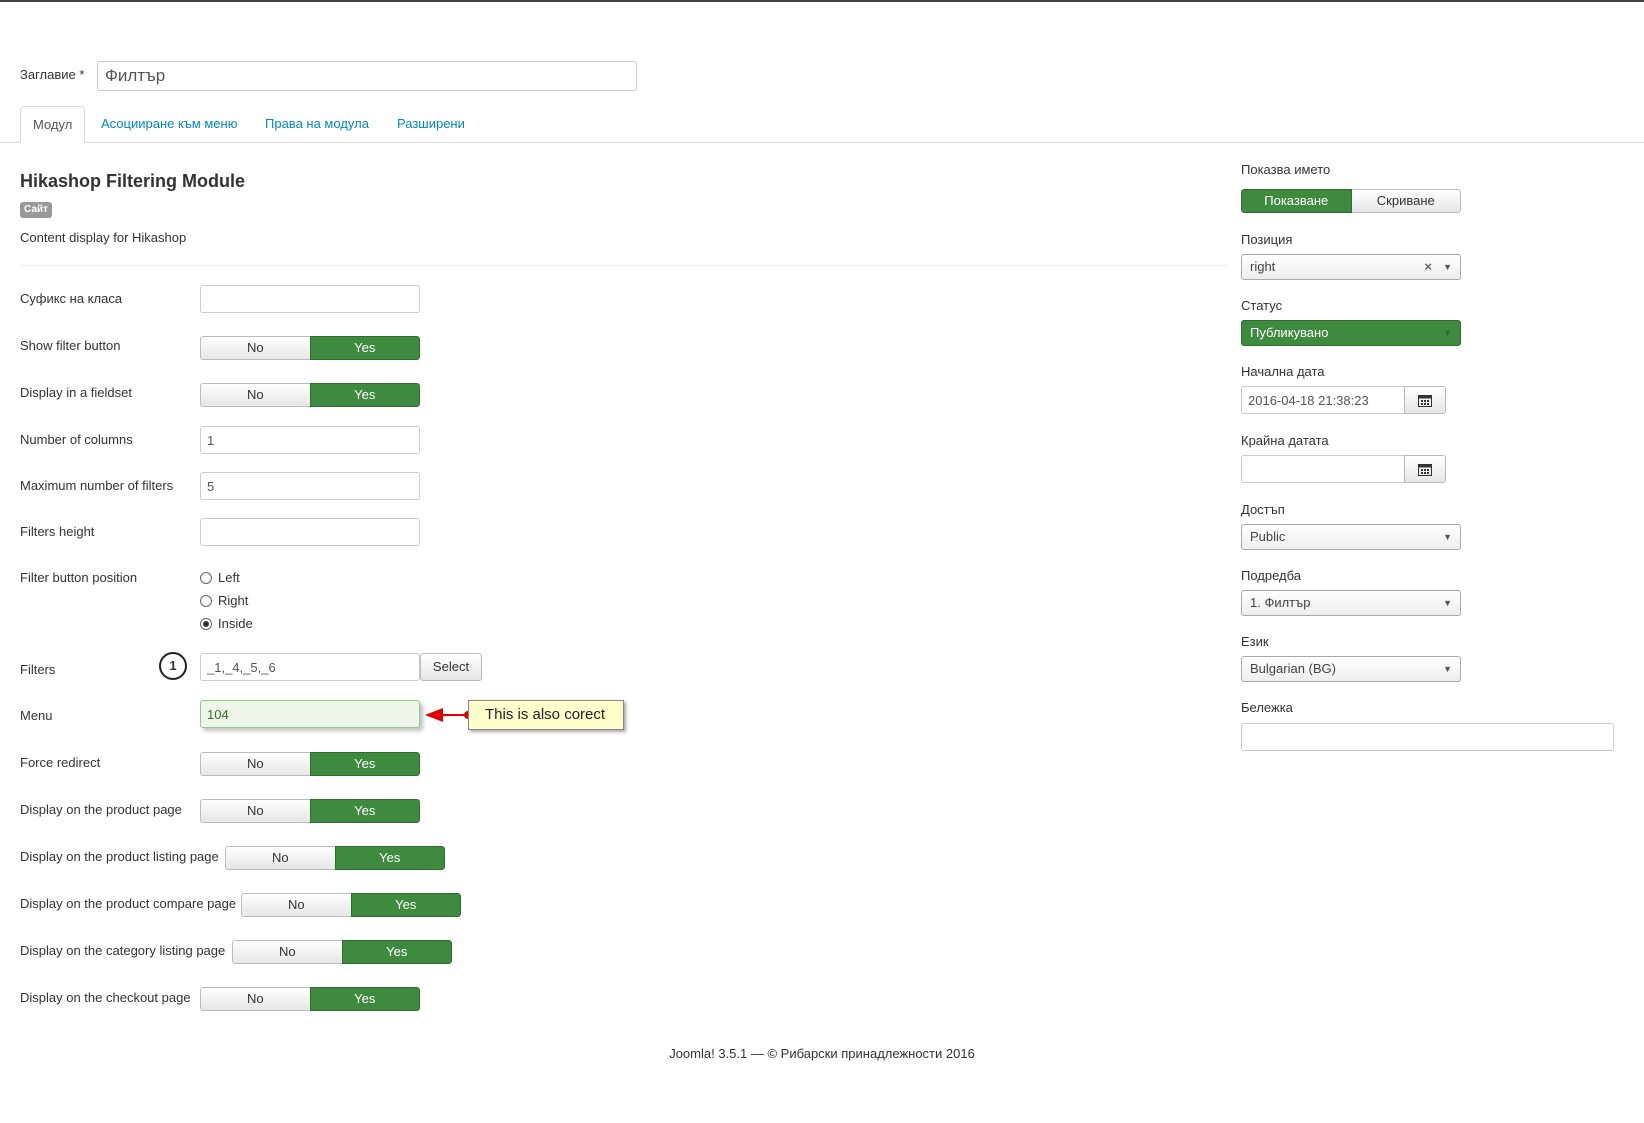  What do you see at coordinates (119, 856) in the screenshot?
I see `display-product-listing-label: Display on the product listing page` at bounding box center [119, 856].